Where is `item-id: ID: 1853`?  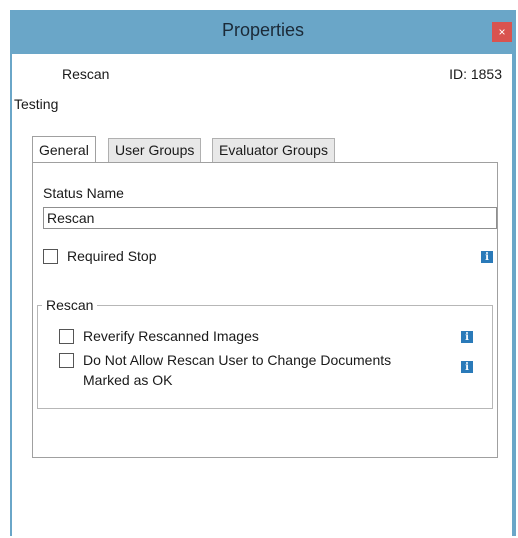
item-id: ID: 1853 is located at coordinates (475, 74).